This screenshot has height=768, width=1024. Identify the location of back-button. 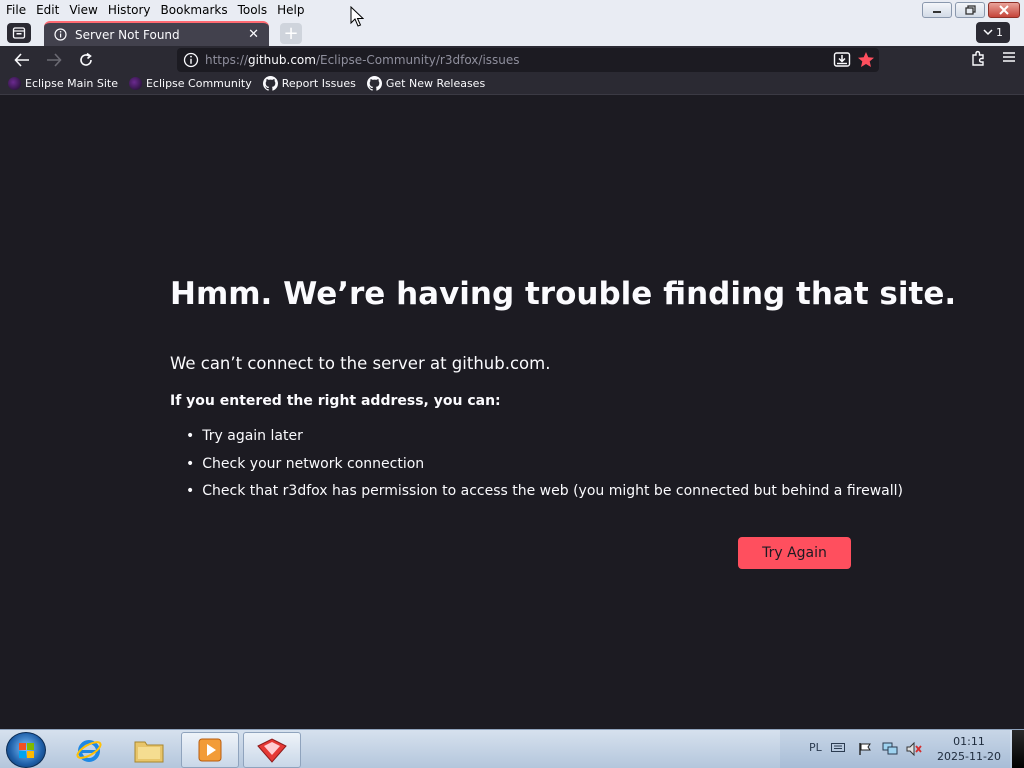
(22, 60).